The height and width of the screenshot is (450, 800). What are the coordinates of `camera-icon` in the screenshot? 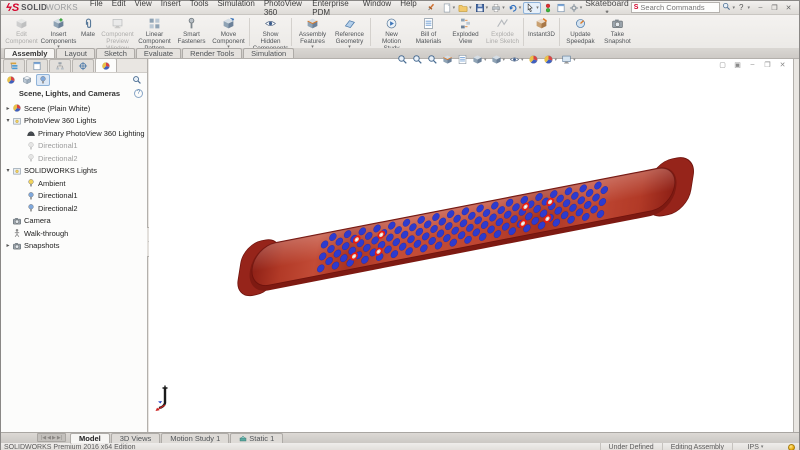 It's located at (617, 23).